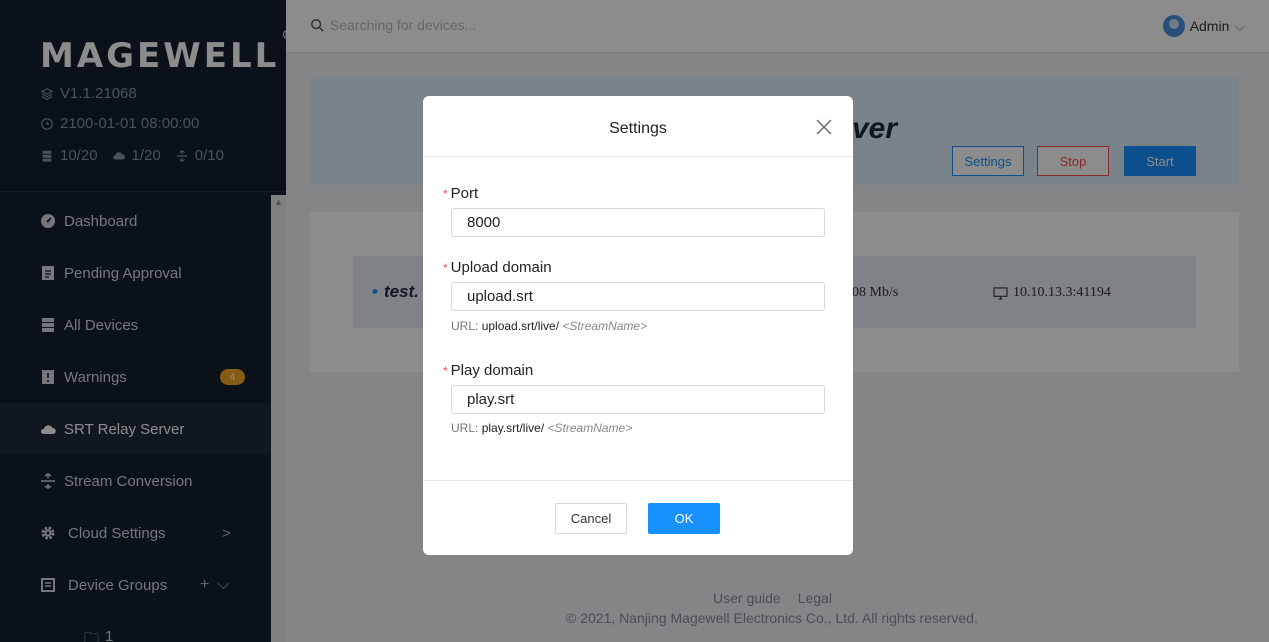  What do you see at coordinates (824, 127) in the screenshot?
I see `close-icon` at bounding box center [824, 127].